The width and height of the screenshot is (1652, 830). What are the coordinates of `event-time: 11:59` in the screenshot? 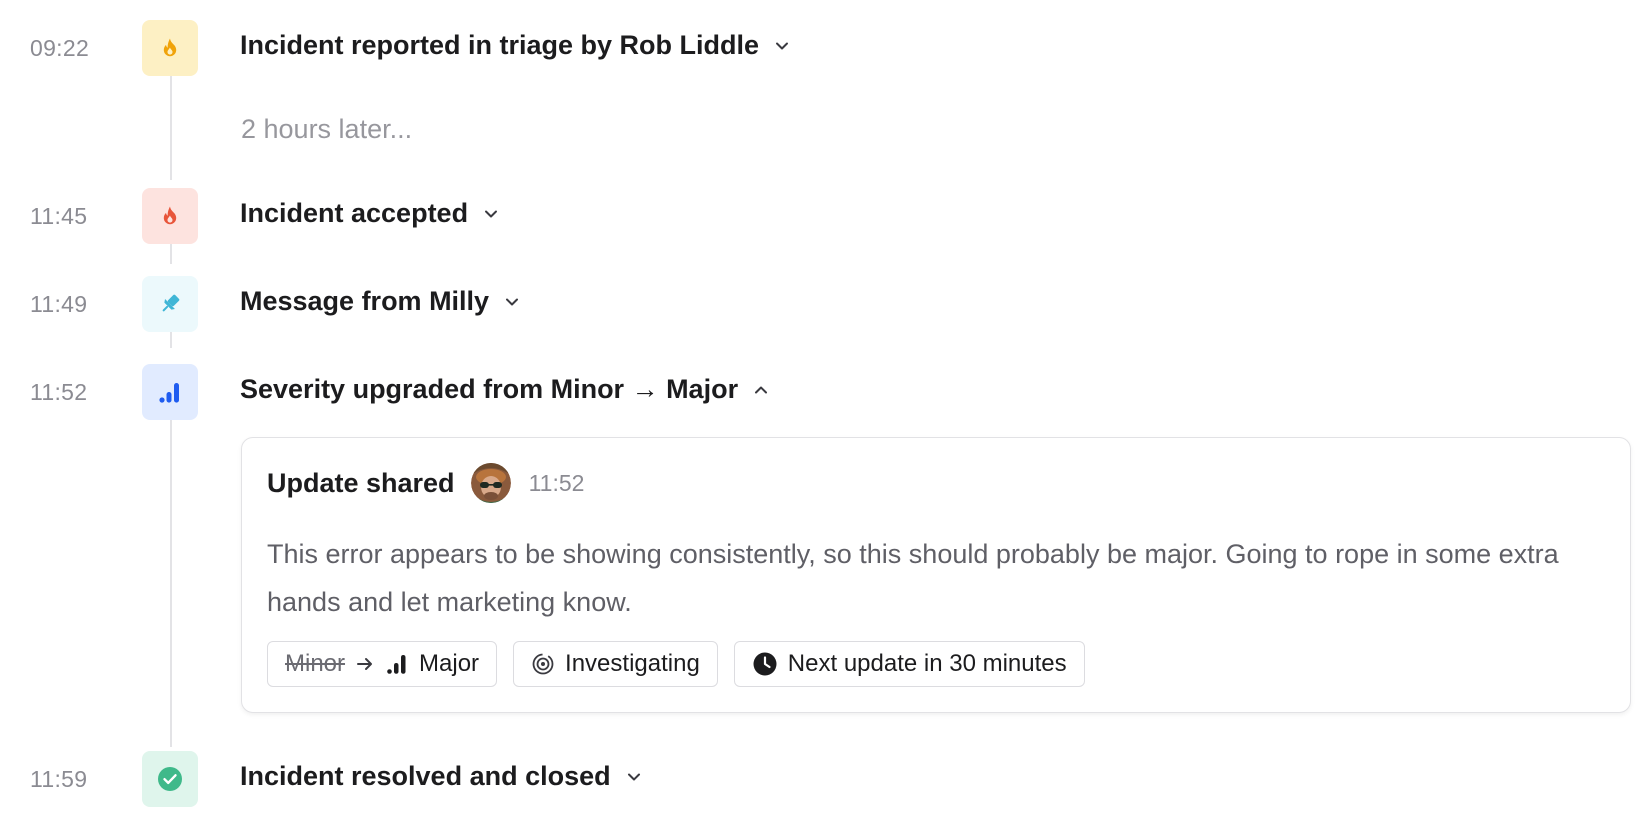 It's located at (59, 779).